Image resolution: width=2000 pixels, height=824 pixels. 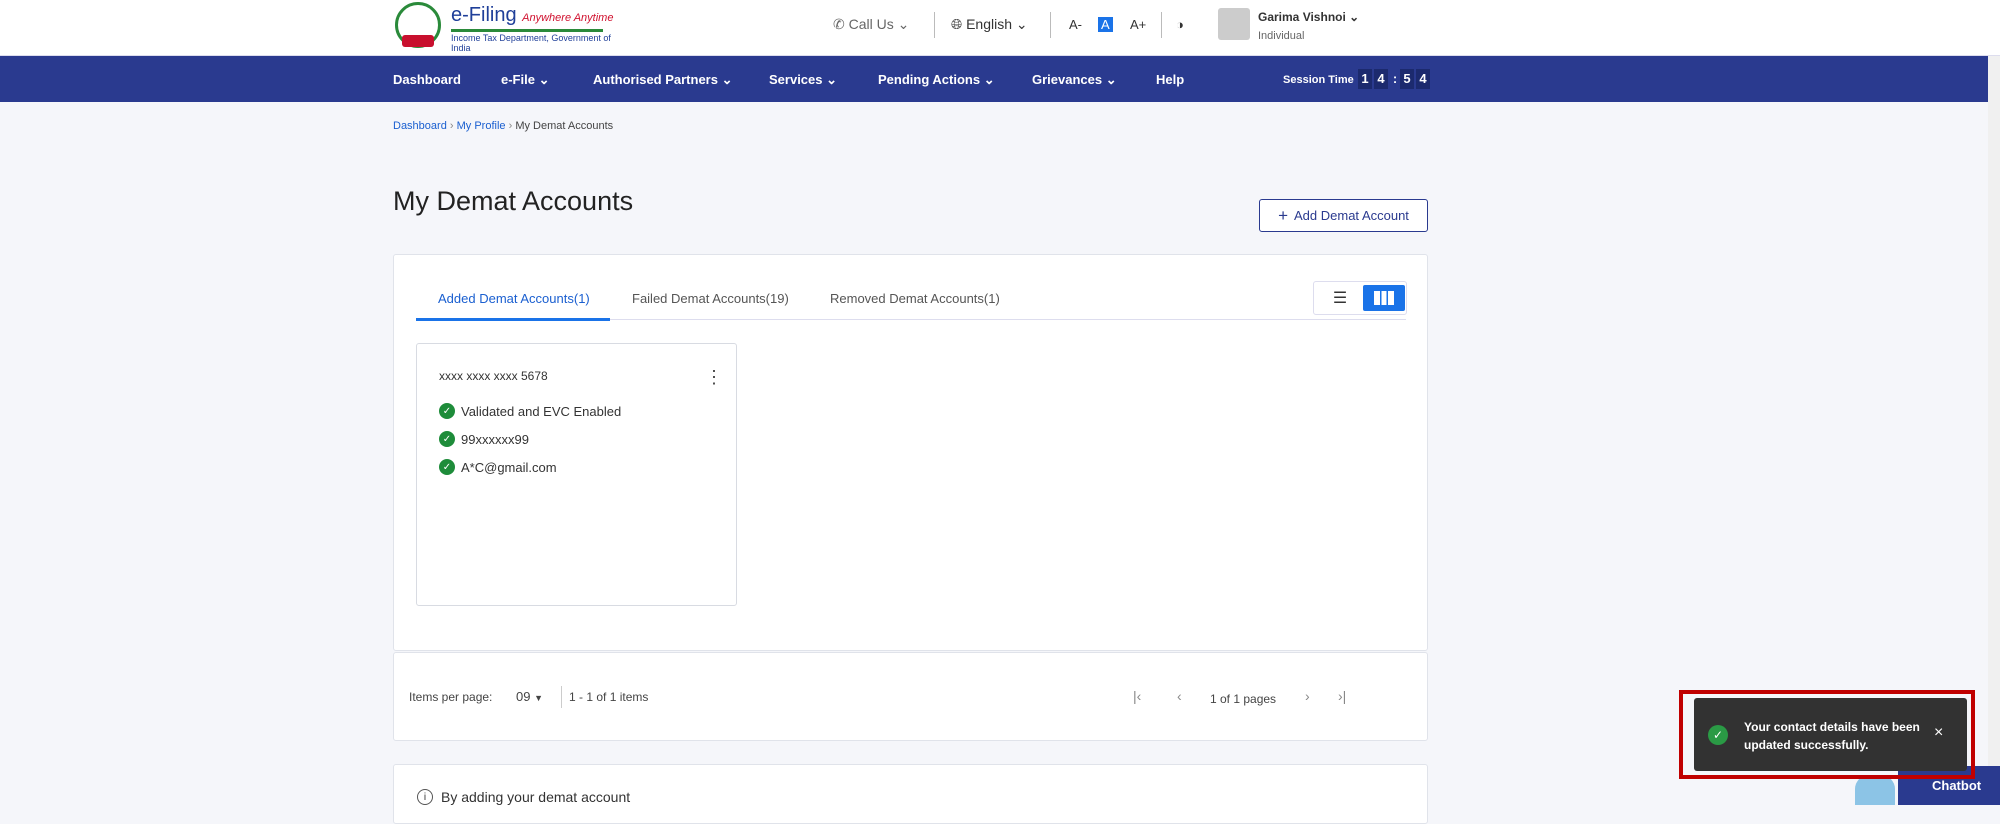 I want to click on font-decrease-button: A-, so click(x=1075, y=24).